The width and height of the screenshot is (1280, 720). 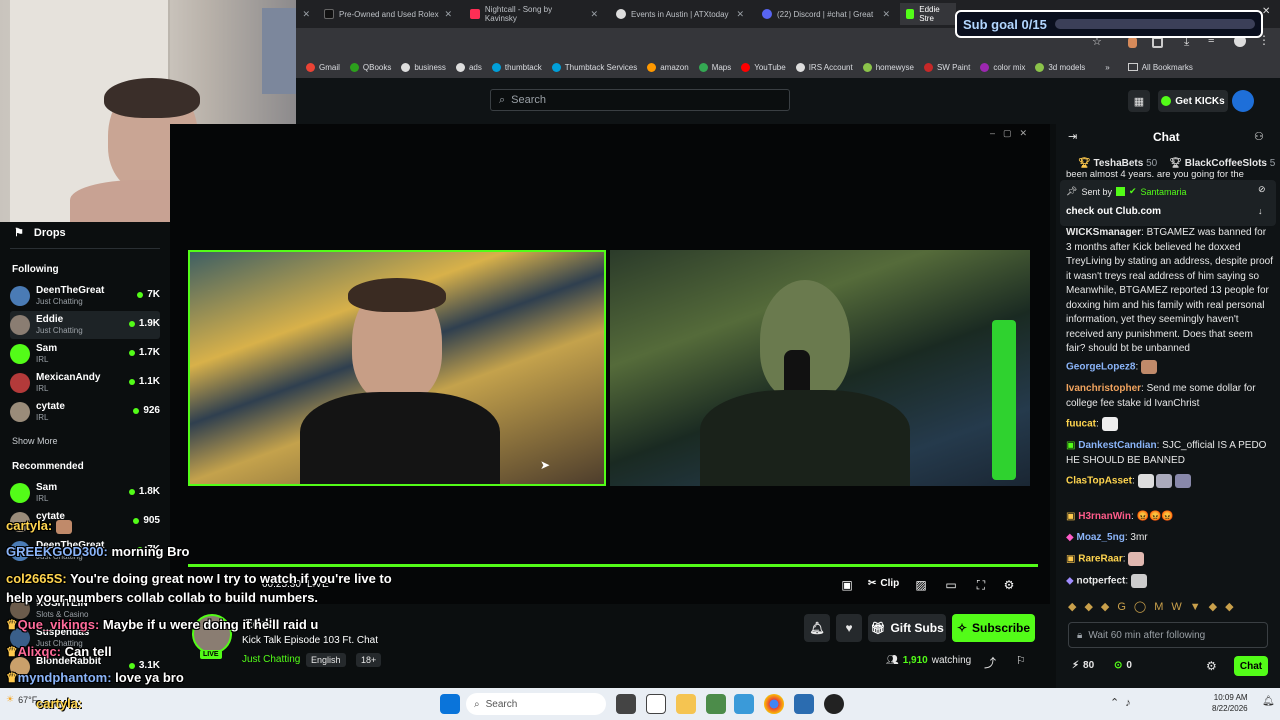 What do you see at coordinates (1259, 136) in the screenshot?
I see `chat-users-icon: ⚇` at bounding box center [1259, 136].